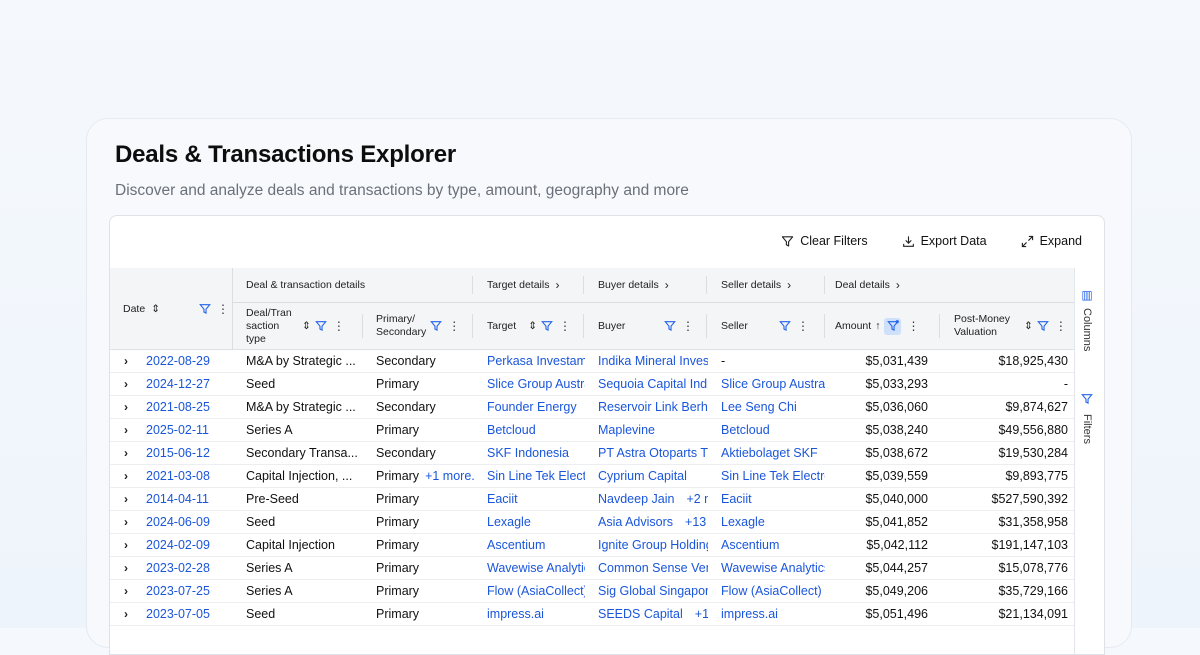 This screenshot has height=655, width=1200. I want to click on cell-target: Perkasa Investama, so click(536, 361).